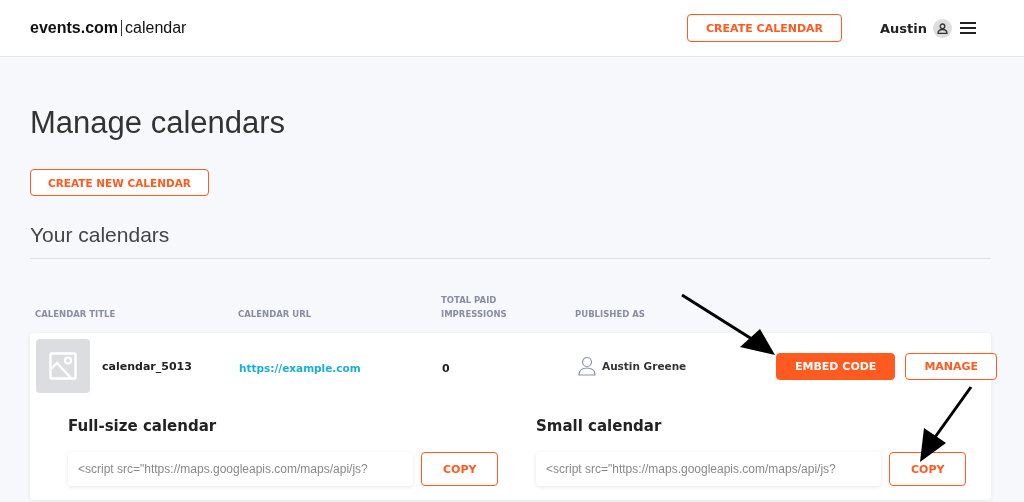  Describe the element at coordinates (158, 123) in the screenshot. I see `page-title: Manage calendars` at that location.